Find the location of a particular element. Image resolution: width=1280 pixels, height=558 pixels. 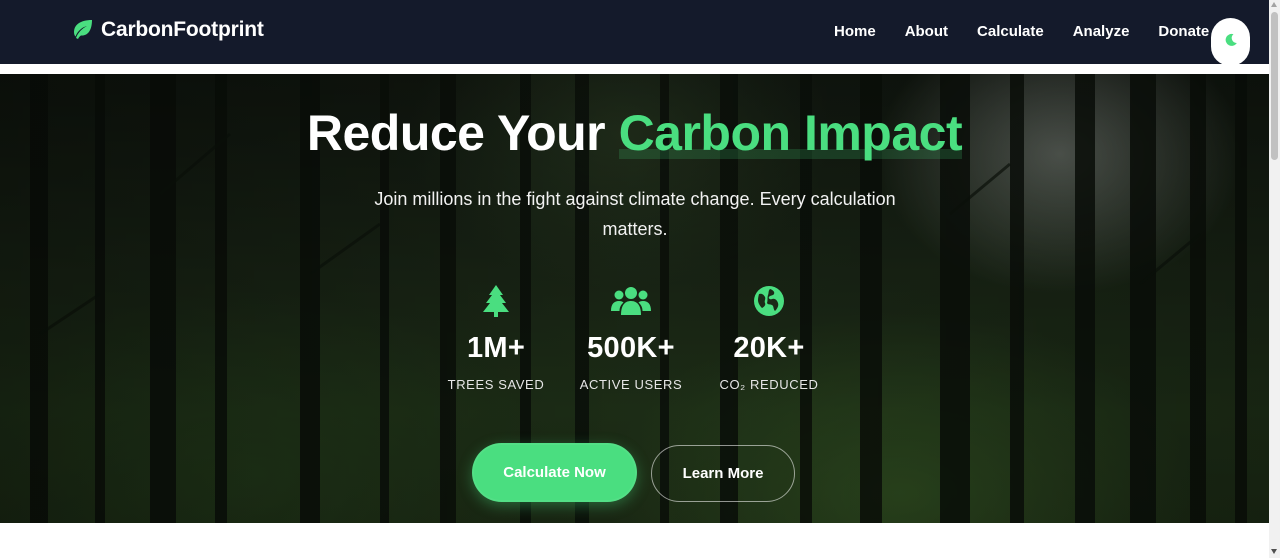

hero-title: Reduce Your Carbon Impact is located at coordinates (634, 133).